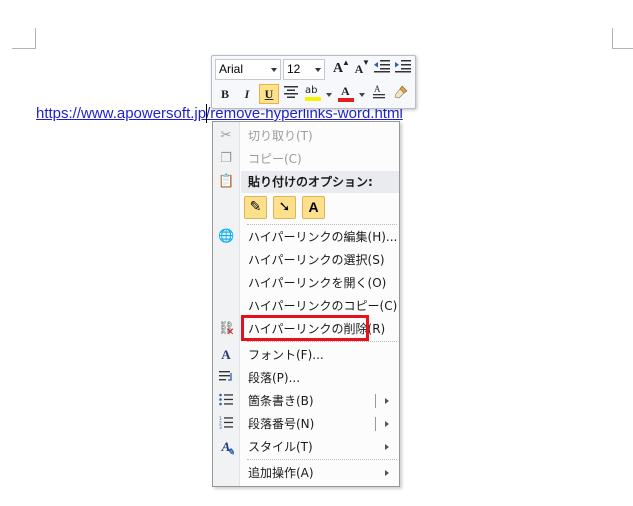 The height and width of the screenshot is (506, 633). I want to click on increase-indent-button, so click(403, 69).